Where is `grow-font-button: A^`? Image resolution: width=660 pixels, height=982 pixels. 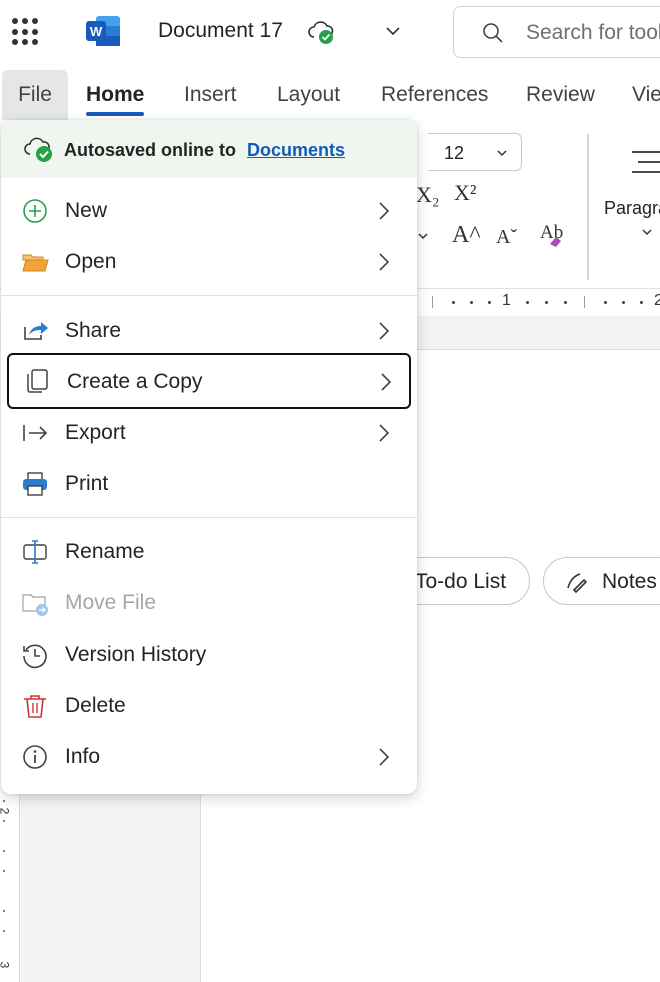 grow-font-button: A^ is located at coordinates (466, 235).